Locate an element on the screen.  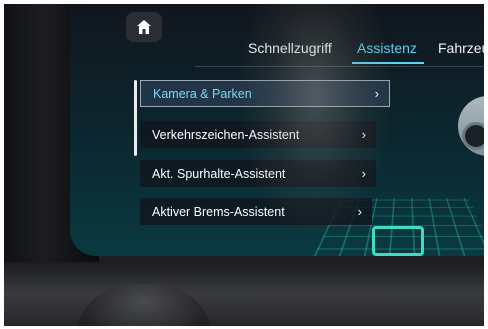
menu-item-label: Akt. Spurhalte-Assistent is located at coordinates (219, 173).